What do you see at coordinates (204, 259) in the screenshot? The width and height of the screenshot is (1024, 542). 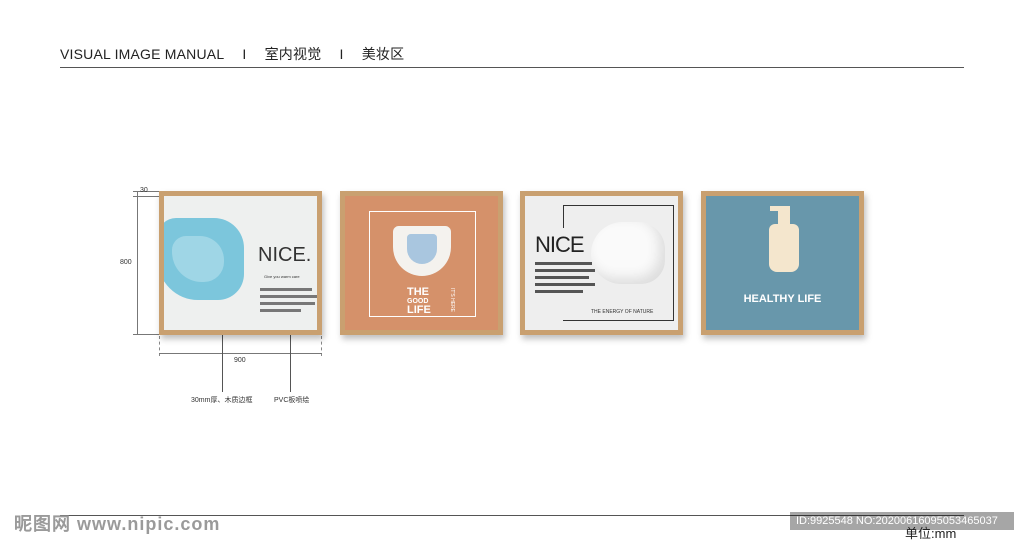 I see `blue-diaper-image` at bounding box center [204, 259].